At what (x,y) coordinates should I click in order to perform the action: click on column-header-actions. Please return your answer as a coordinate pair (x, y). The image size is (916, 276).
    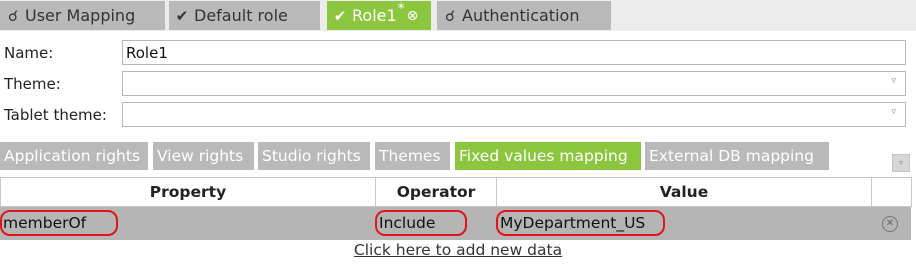
    Looking at the image, I should click on (892, 192).